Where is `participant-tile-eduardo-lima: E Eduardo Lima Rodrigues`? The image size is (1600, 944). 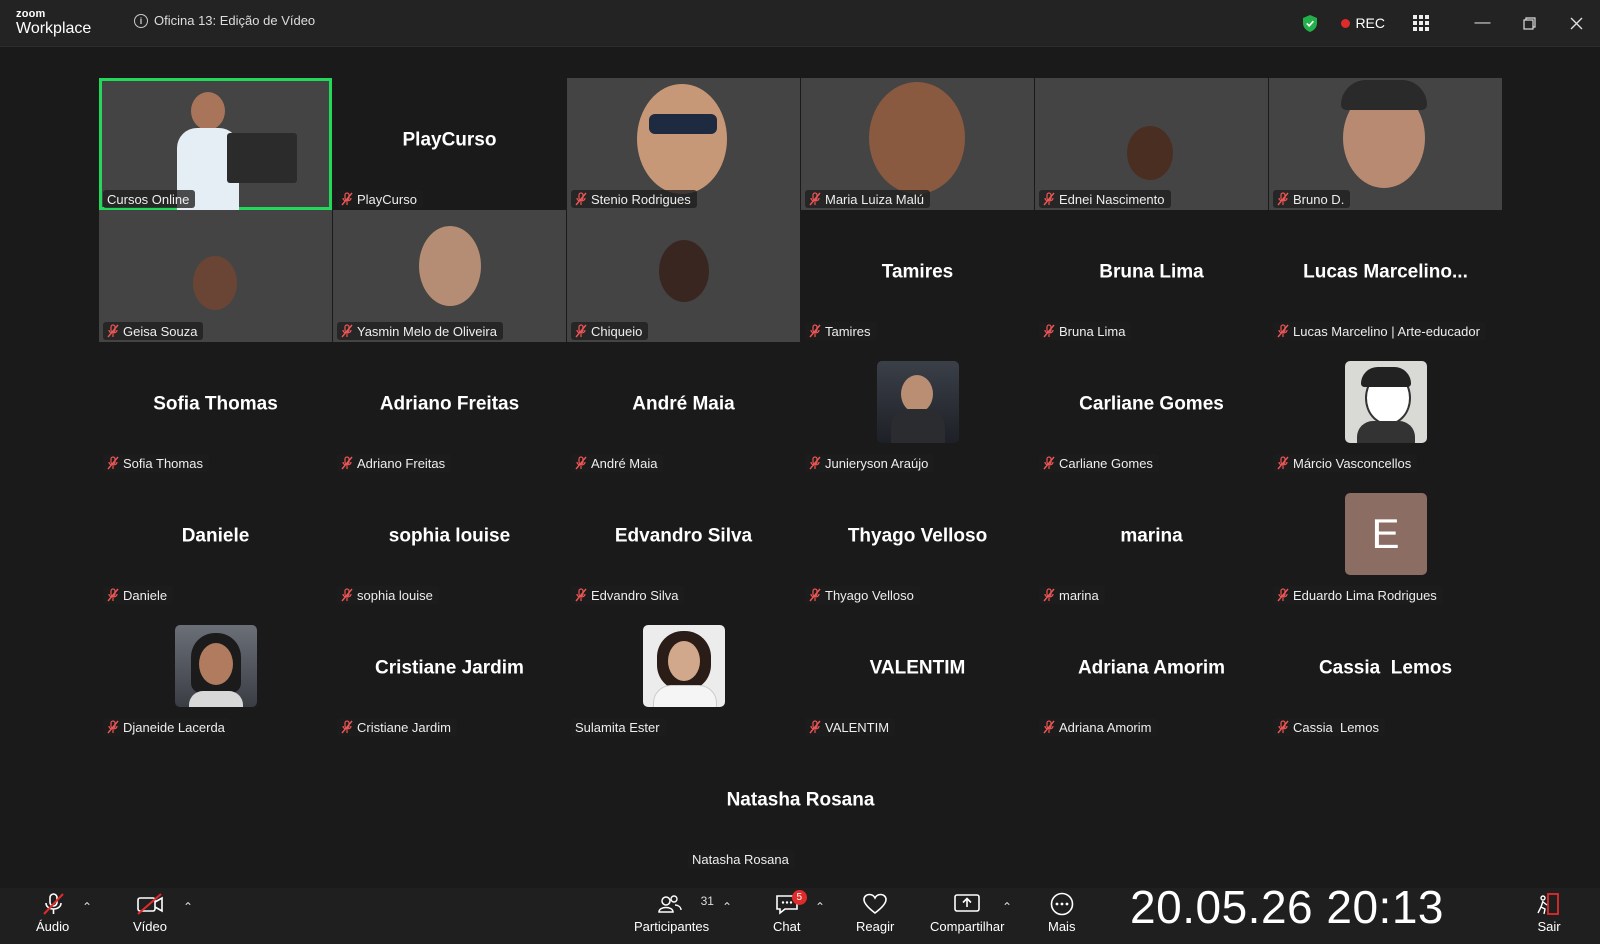 participant-tile-eduardo-lima: E Eduardo Lima Rodrigues is located at coordinates (1385, 540).